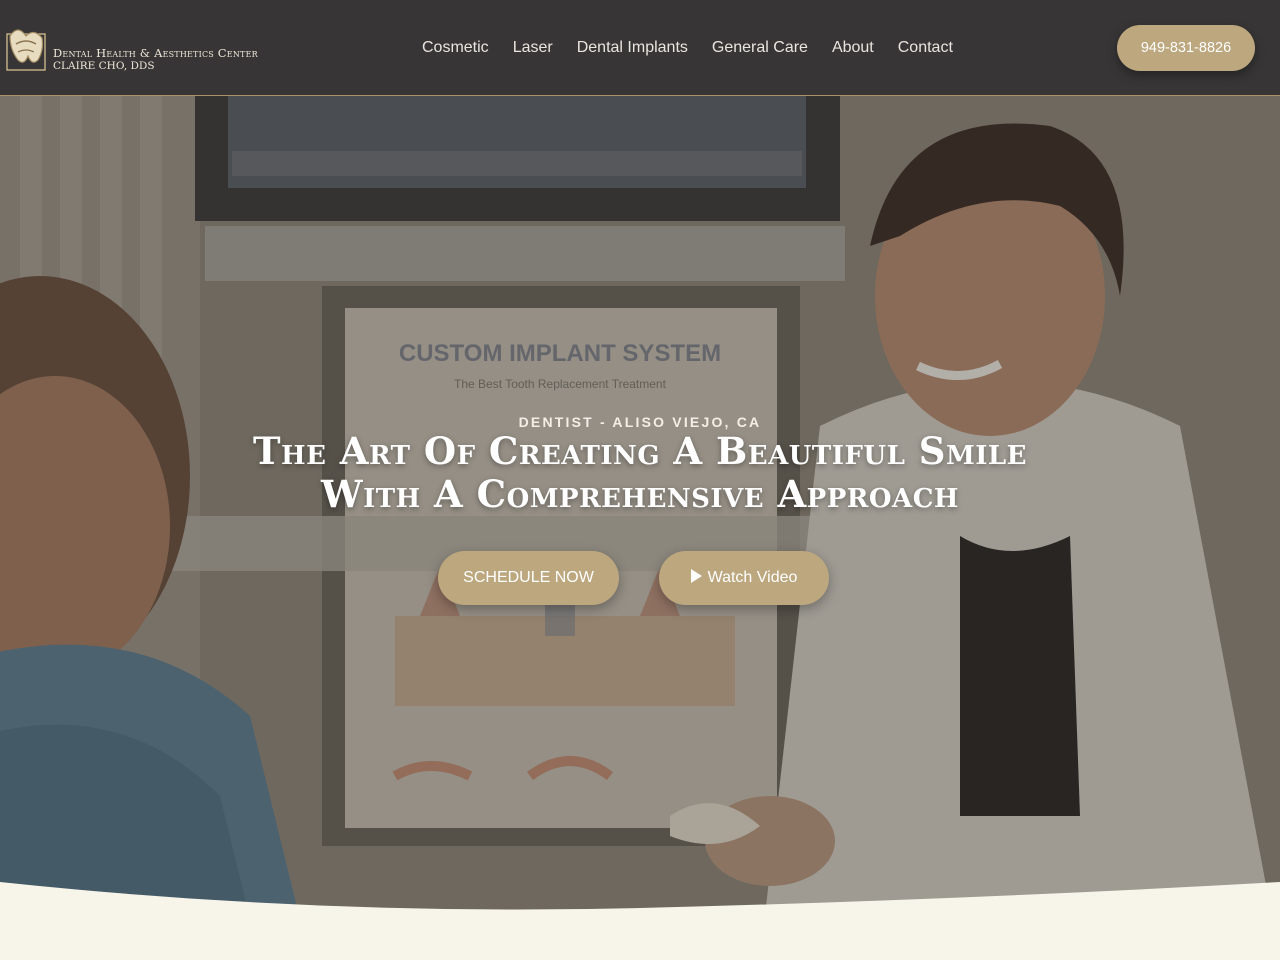  I want to click on nav-item-general-care: General Care, so click(760, 48).